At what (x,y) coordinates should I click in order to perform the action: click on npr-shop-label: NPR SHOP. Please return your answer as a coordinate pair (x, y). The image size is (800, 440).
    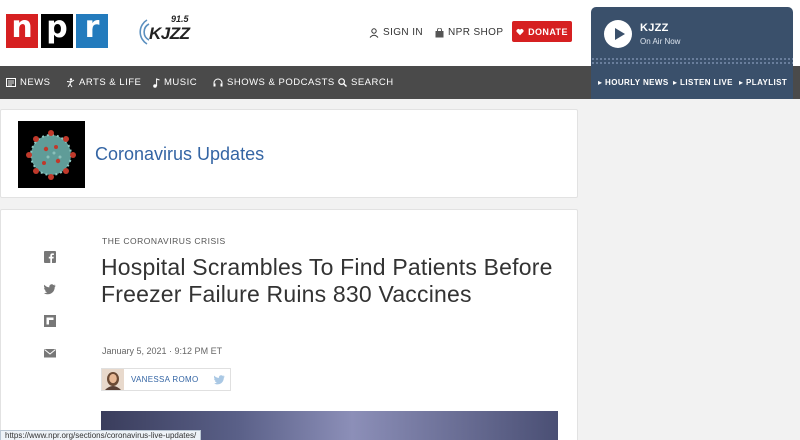
    Looking at the image, I should click on (476, 32).